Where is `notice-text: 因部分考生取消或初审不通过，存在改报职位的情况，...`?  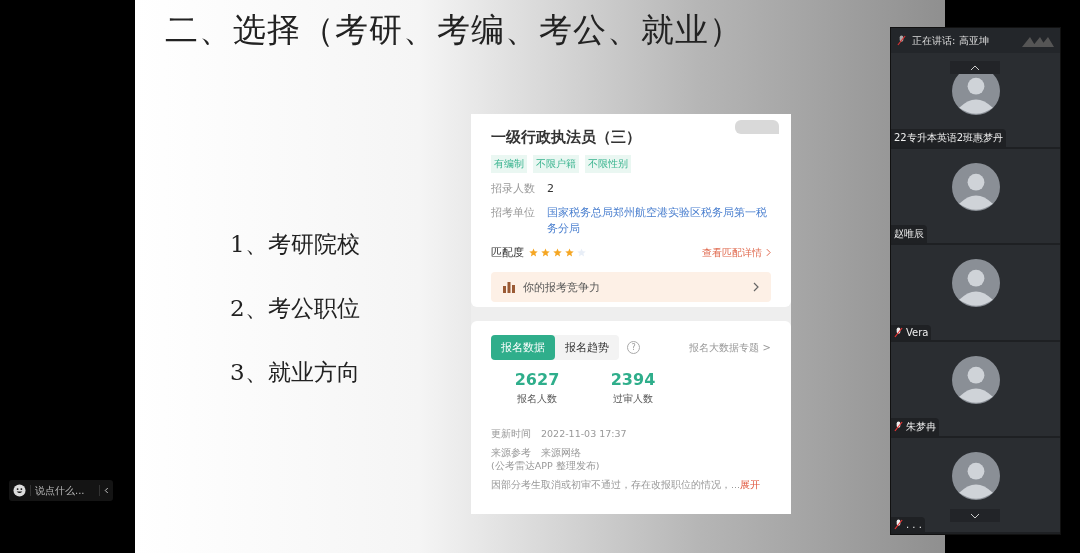 notice-text: 因部分考生取消或初审不通过，存在改报职位的情况，... is located at coordinates (616, 485).